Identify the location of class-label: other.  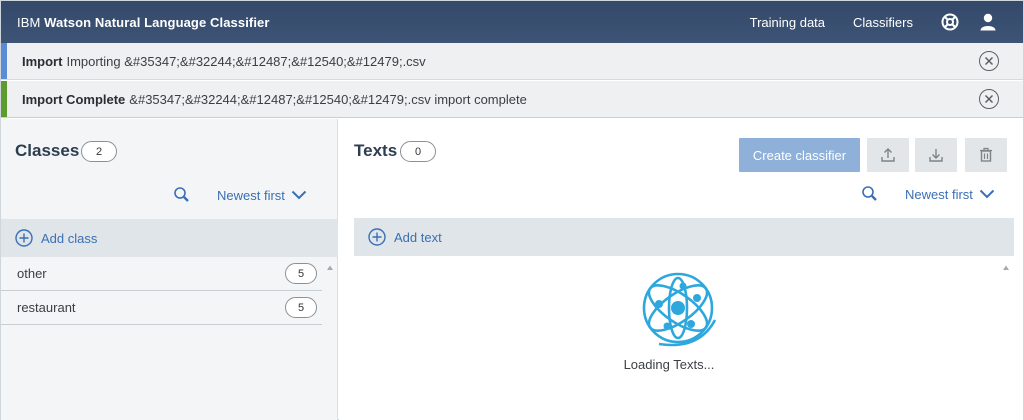
(32, 273).